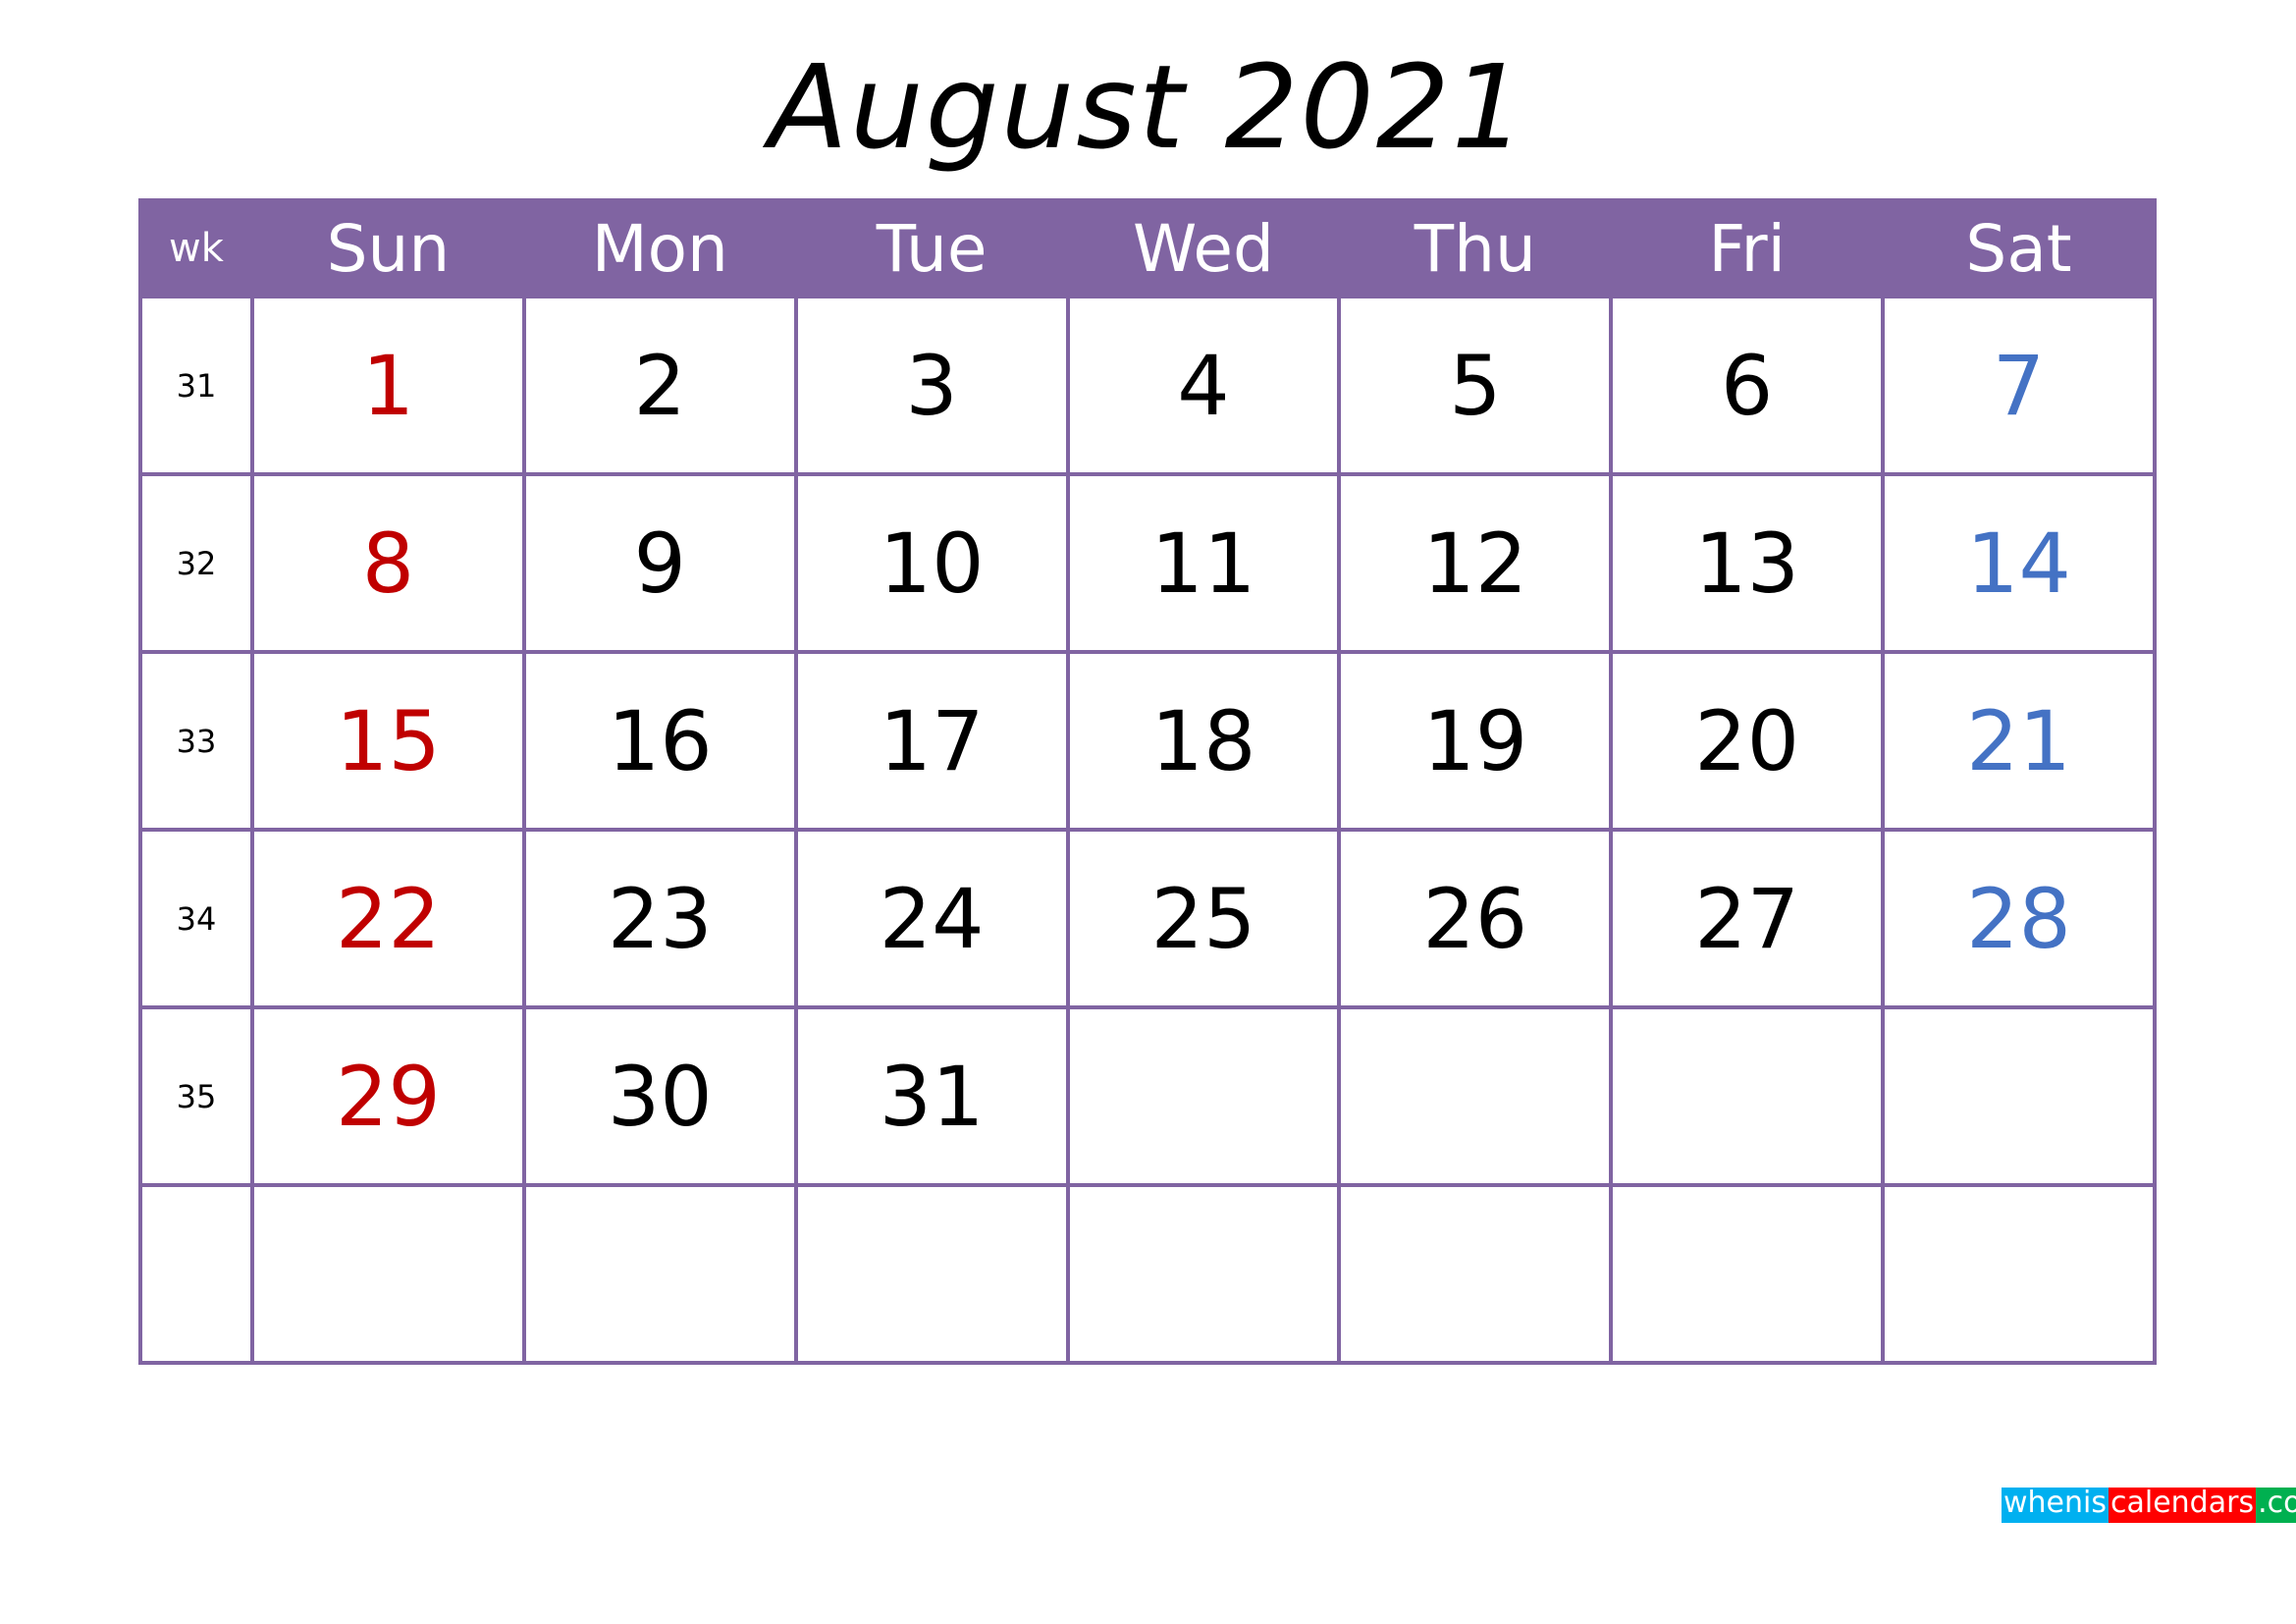 The width and height of the screenshot is (2296, 1624). I want to click on day-cell: 23, so click(659, 918).